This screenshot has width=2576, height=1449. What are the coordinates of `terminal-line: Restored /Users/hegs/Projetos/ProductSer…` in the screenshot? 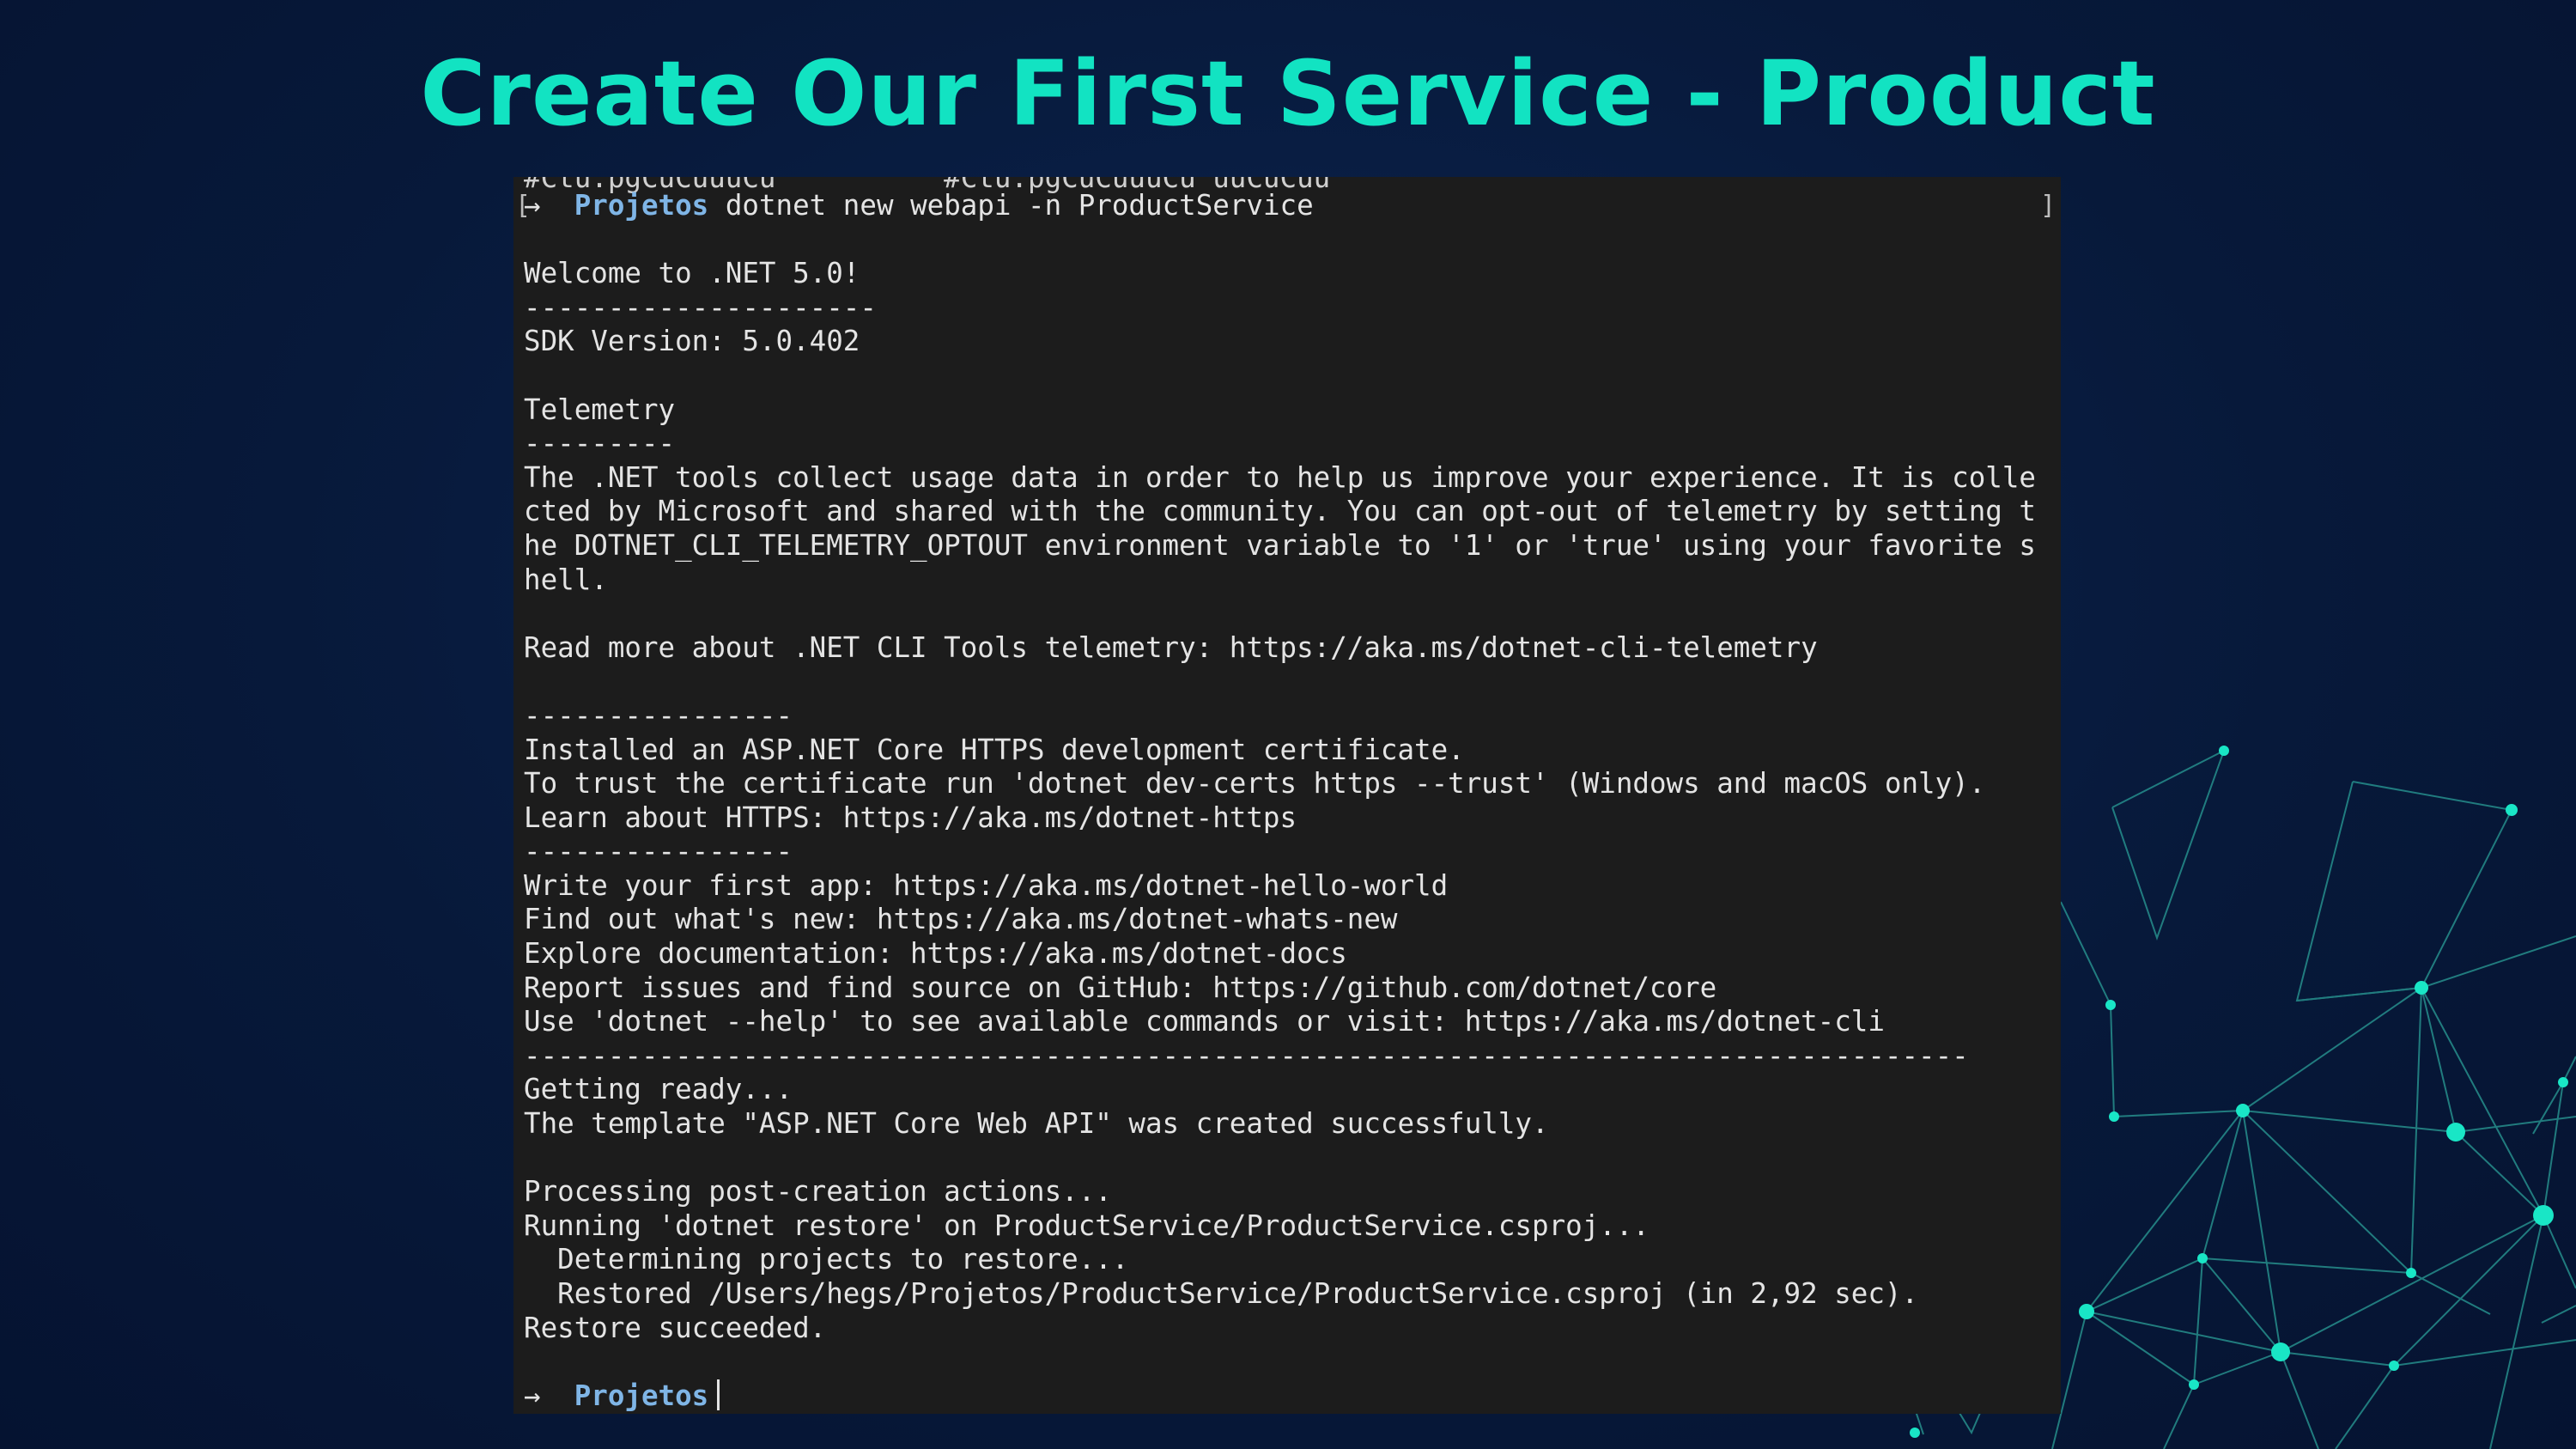 It's located at (1221, 1293).